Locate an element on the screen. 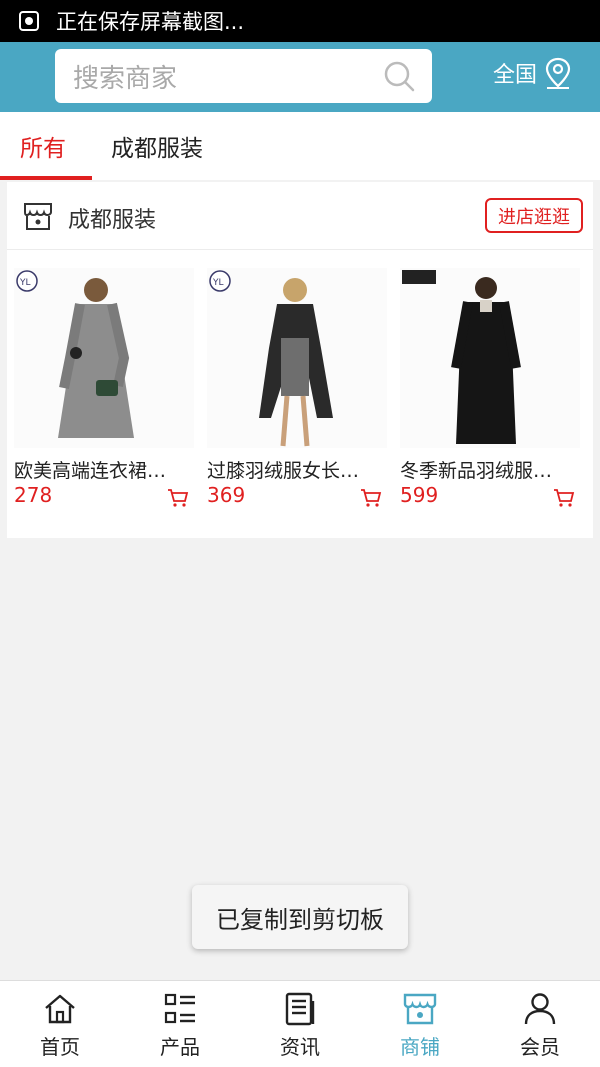 The width and height of the screenshot is (600, 1067). screenshot-icon is located at coordinates (29, 21).